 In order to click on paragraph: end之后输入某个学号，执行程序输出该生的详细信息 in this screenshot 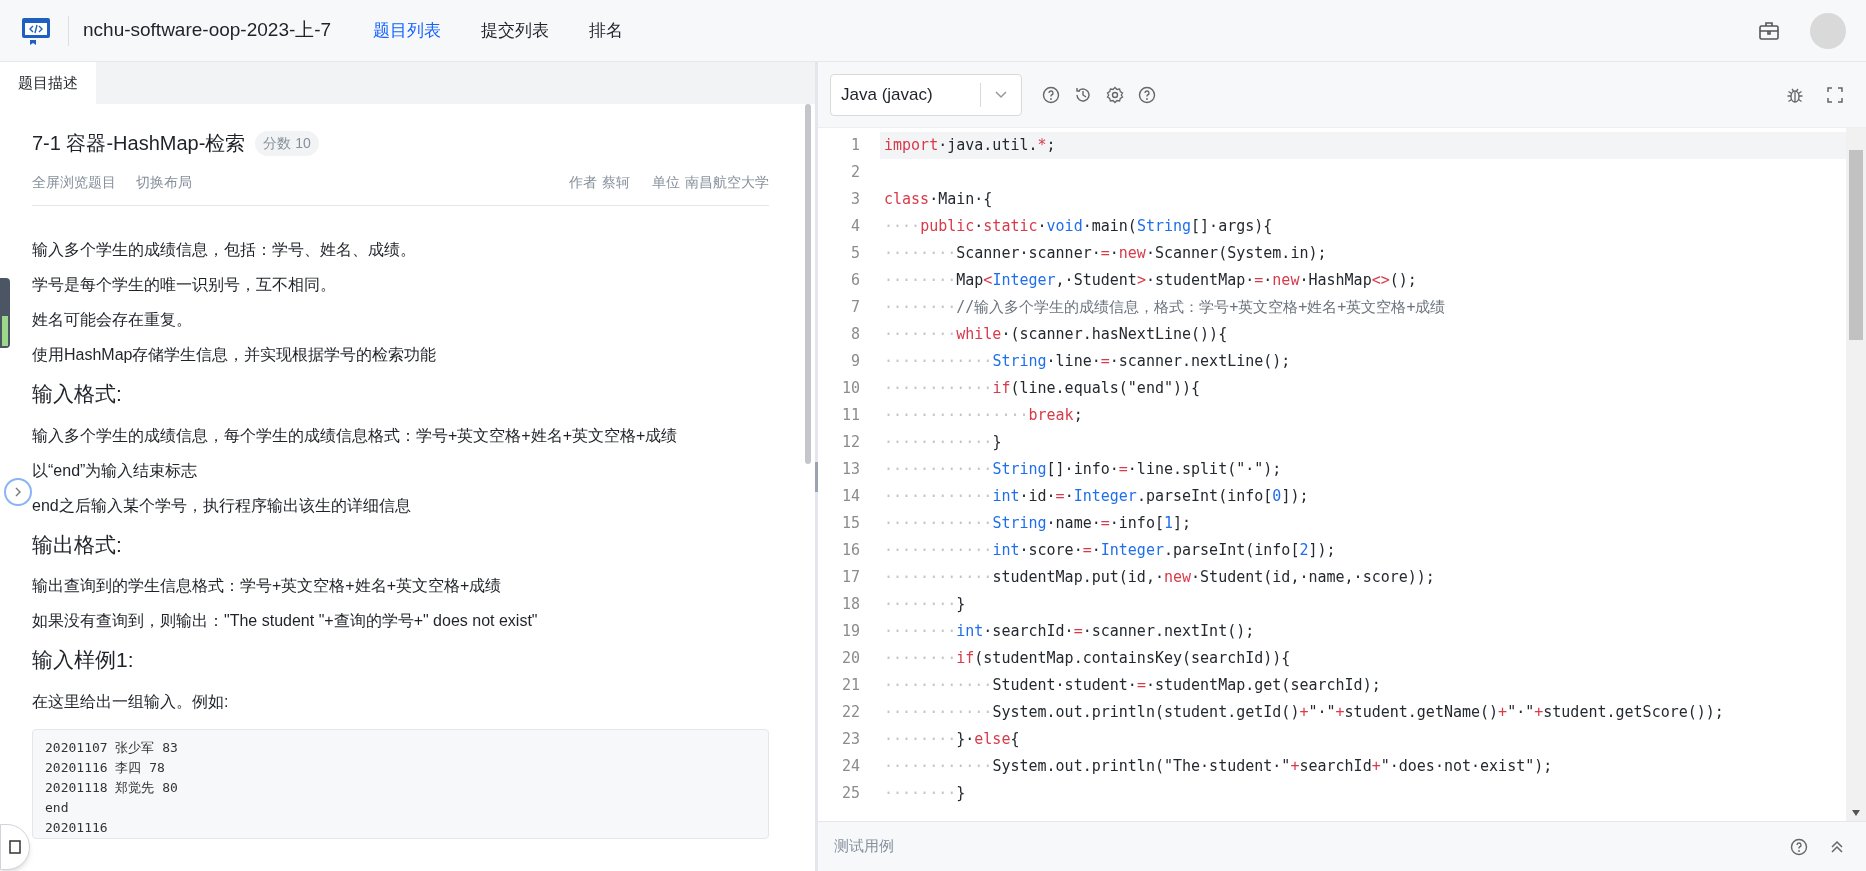, I will do `click(222, 505)`.